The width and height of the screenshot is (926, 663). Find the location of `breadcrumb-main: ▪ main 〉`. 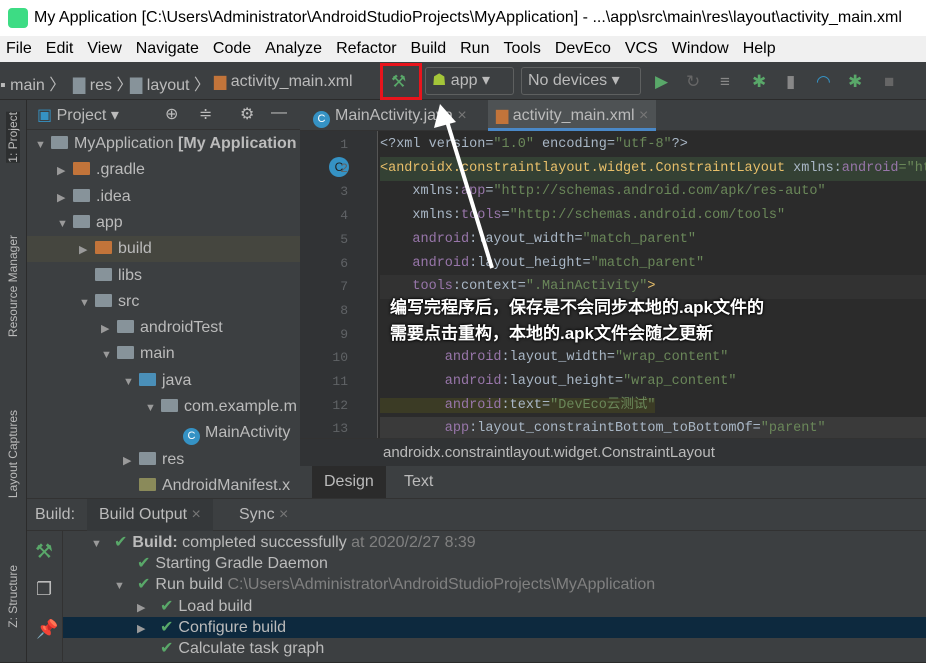

breadcrumb-main: ▪ main 〉 is located at coordinates (32, 83).